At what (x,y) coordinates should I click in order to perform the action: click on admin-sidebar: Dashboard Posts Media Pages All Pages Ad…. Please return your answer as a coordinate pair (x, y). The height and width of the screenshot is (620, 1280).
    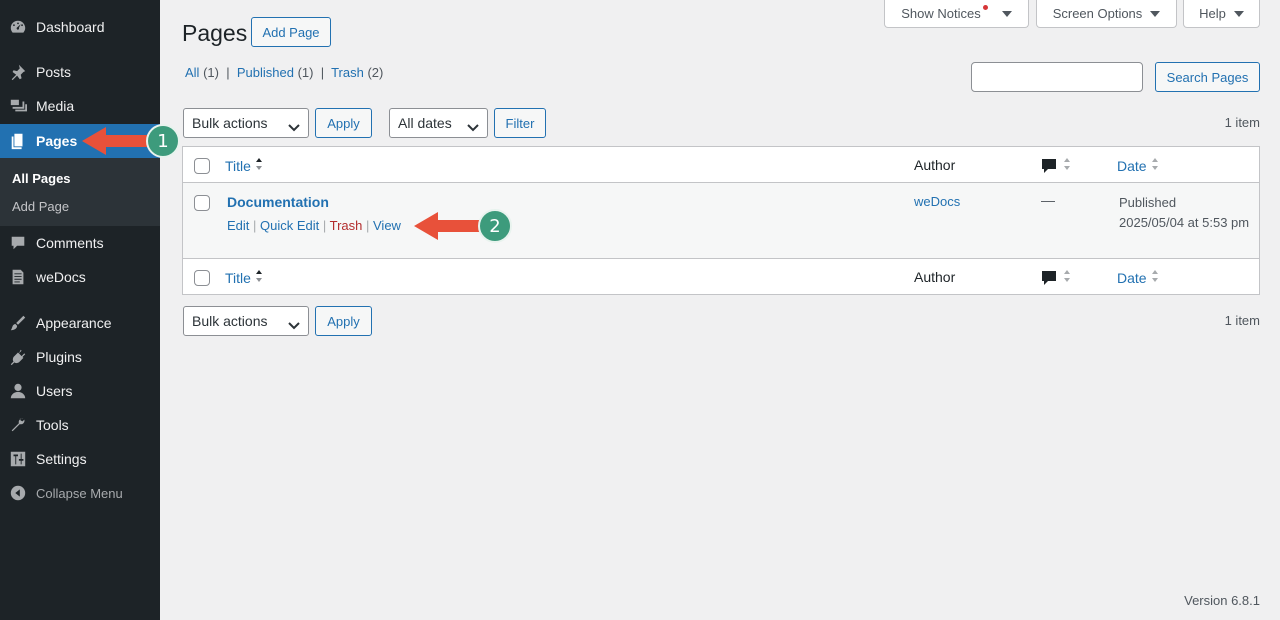
    Looking at the image, I should click on (80, 310).